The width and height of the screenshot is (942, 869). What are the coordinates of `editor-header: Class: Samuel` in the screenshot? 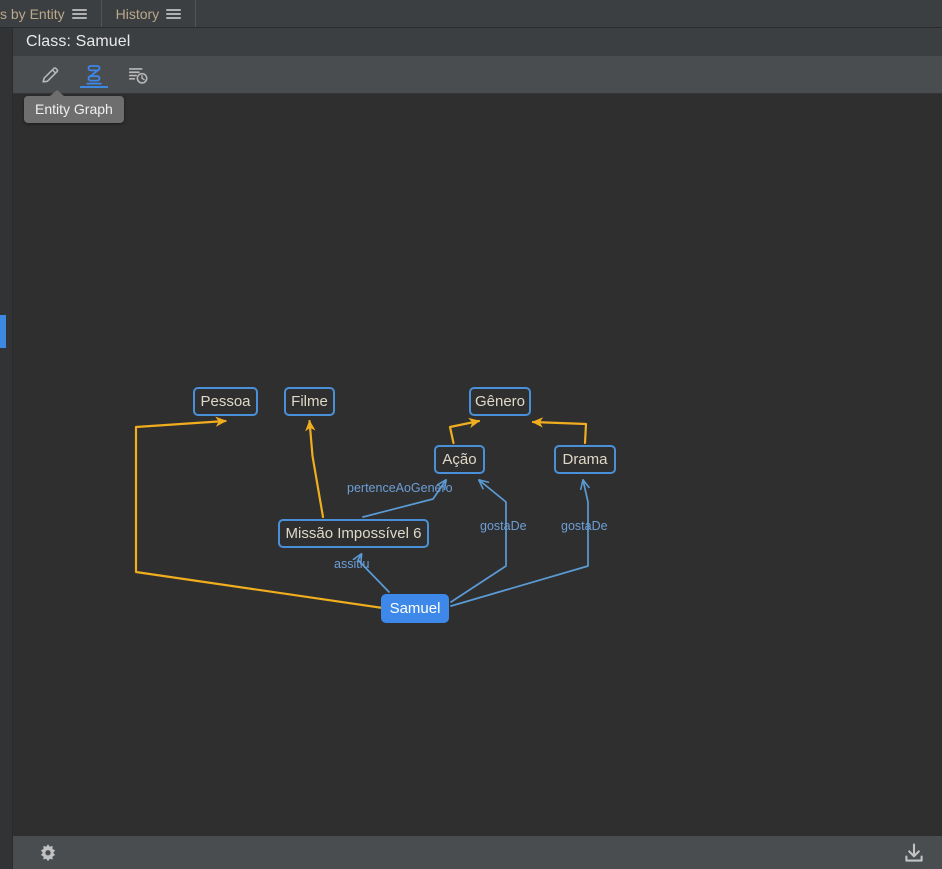 It's located at (477, 42).